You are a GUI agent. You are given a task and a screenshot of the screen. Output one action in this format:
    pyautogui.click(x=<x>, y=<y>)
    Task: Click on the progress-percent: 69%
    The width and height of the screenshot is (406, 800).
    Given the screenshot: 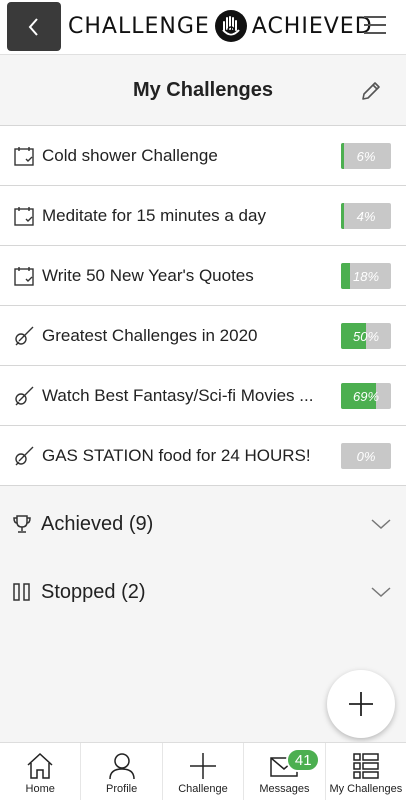 What is the action you would take?
    pyautogui.click(x=366, y=396)
    